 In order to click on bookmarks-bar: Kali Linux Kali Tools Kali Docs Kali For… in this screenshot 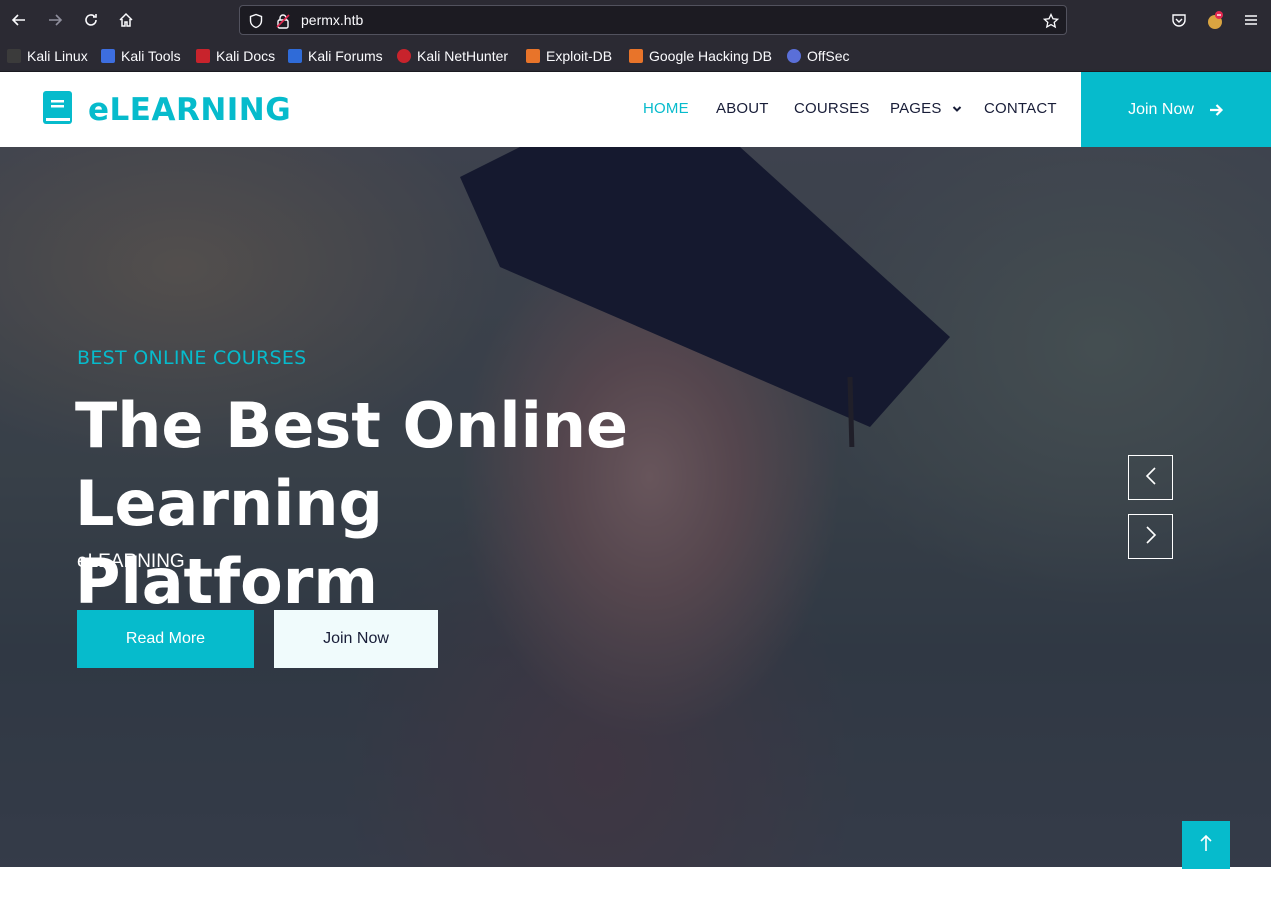, I will do `click(635, 56)`.